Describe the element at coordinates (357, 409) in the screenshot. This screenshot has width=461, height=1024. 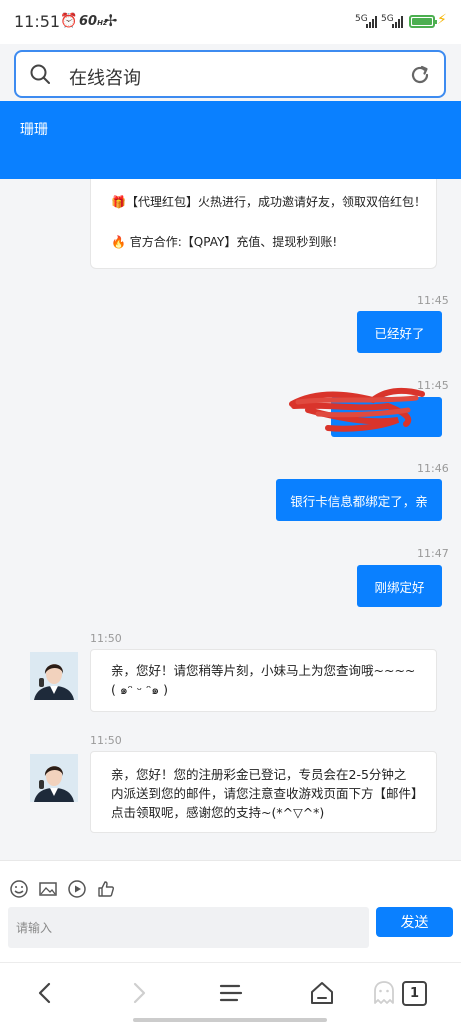
I see `redaction-scribble` at that location.